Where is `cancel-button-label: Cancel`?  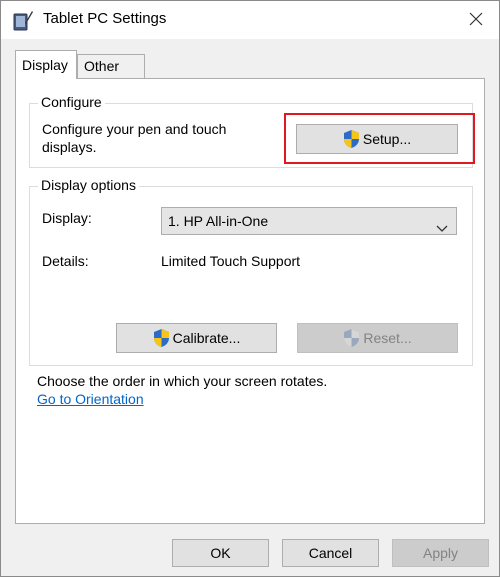
cancel-button-label: Cancel is located at coordinates (330, 553).